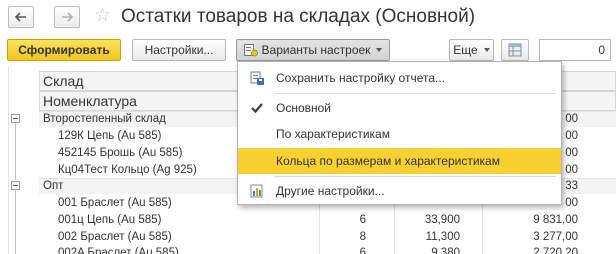  I want to click on back-button, so click(21, 17).